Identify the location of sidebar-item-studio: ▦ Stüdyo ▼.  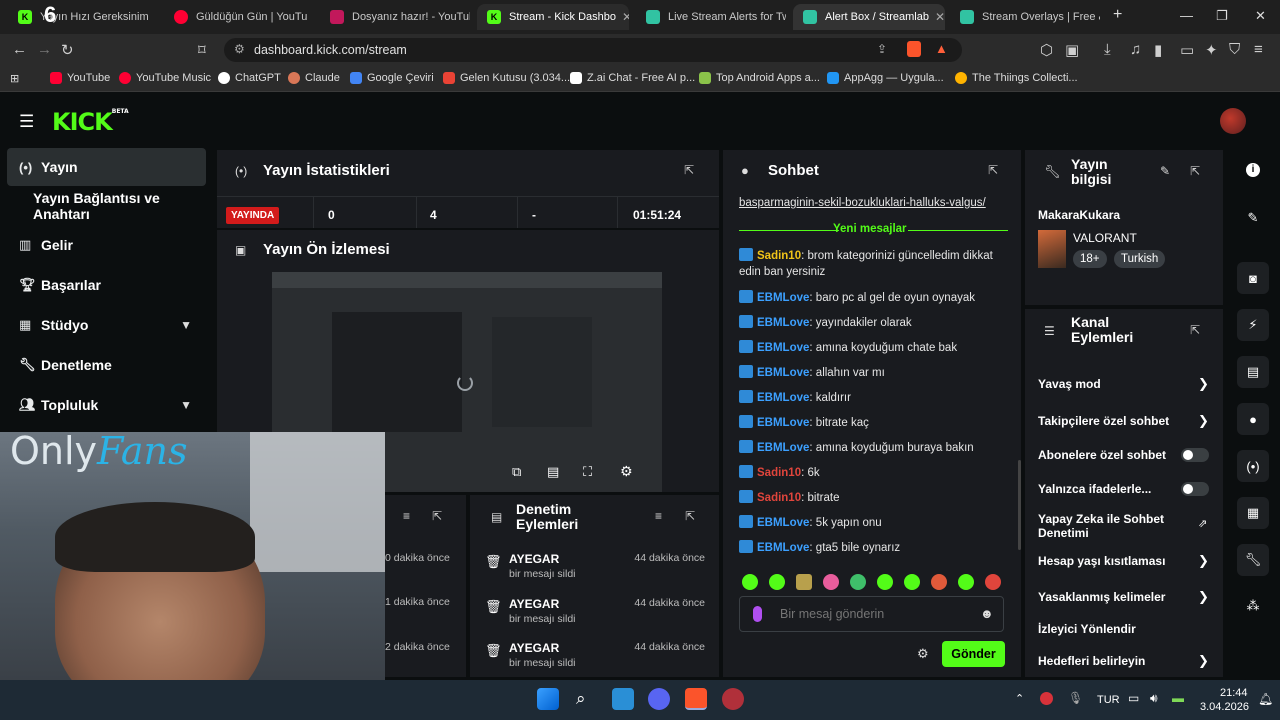
(106, 325).